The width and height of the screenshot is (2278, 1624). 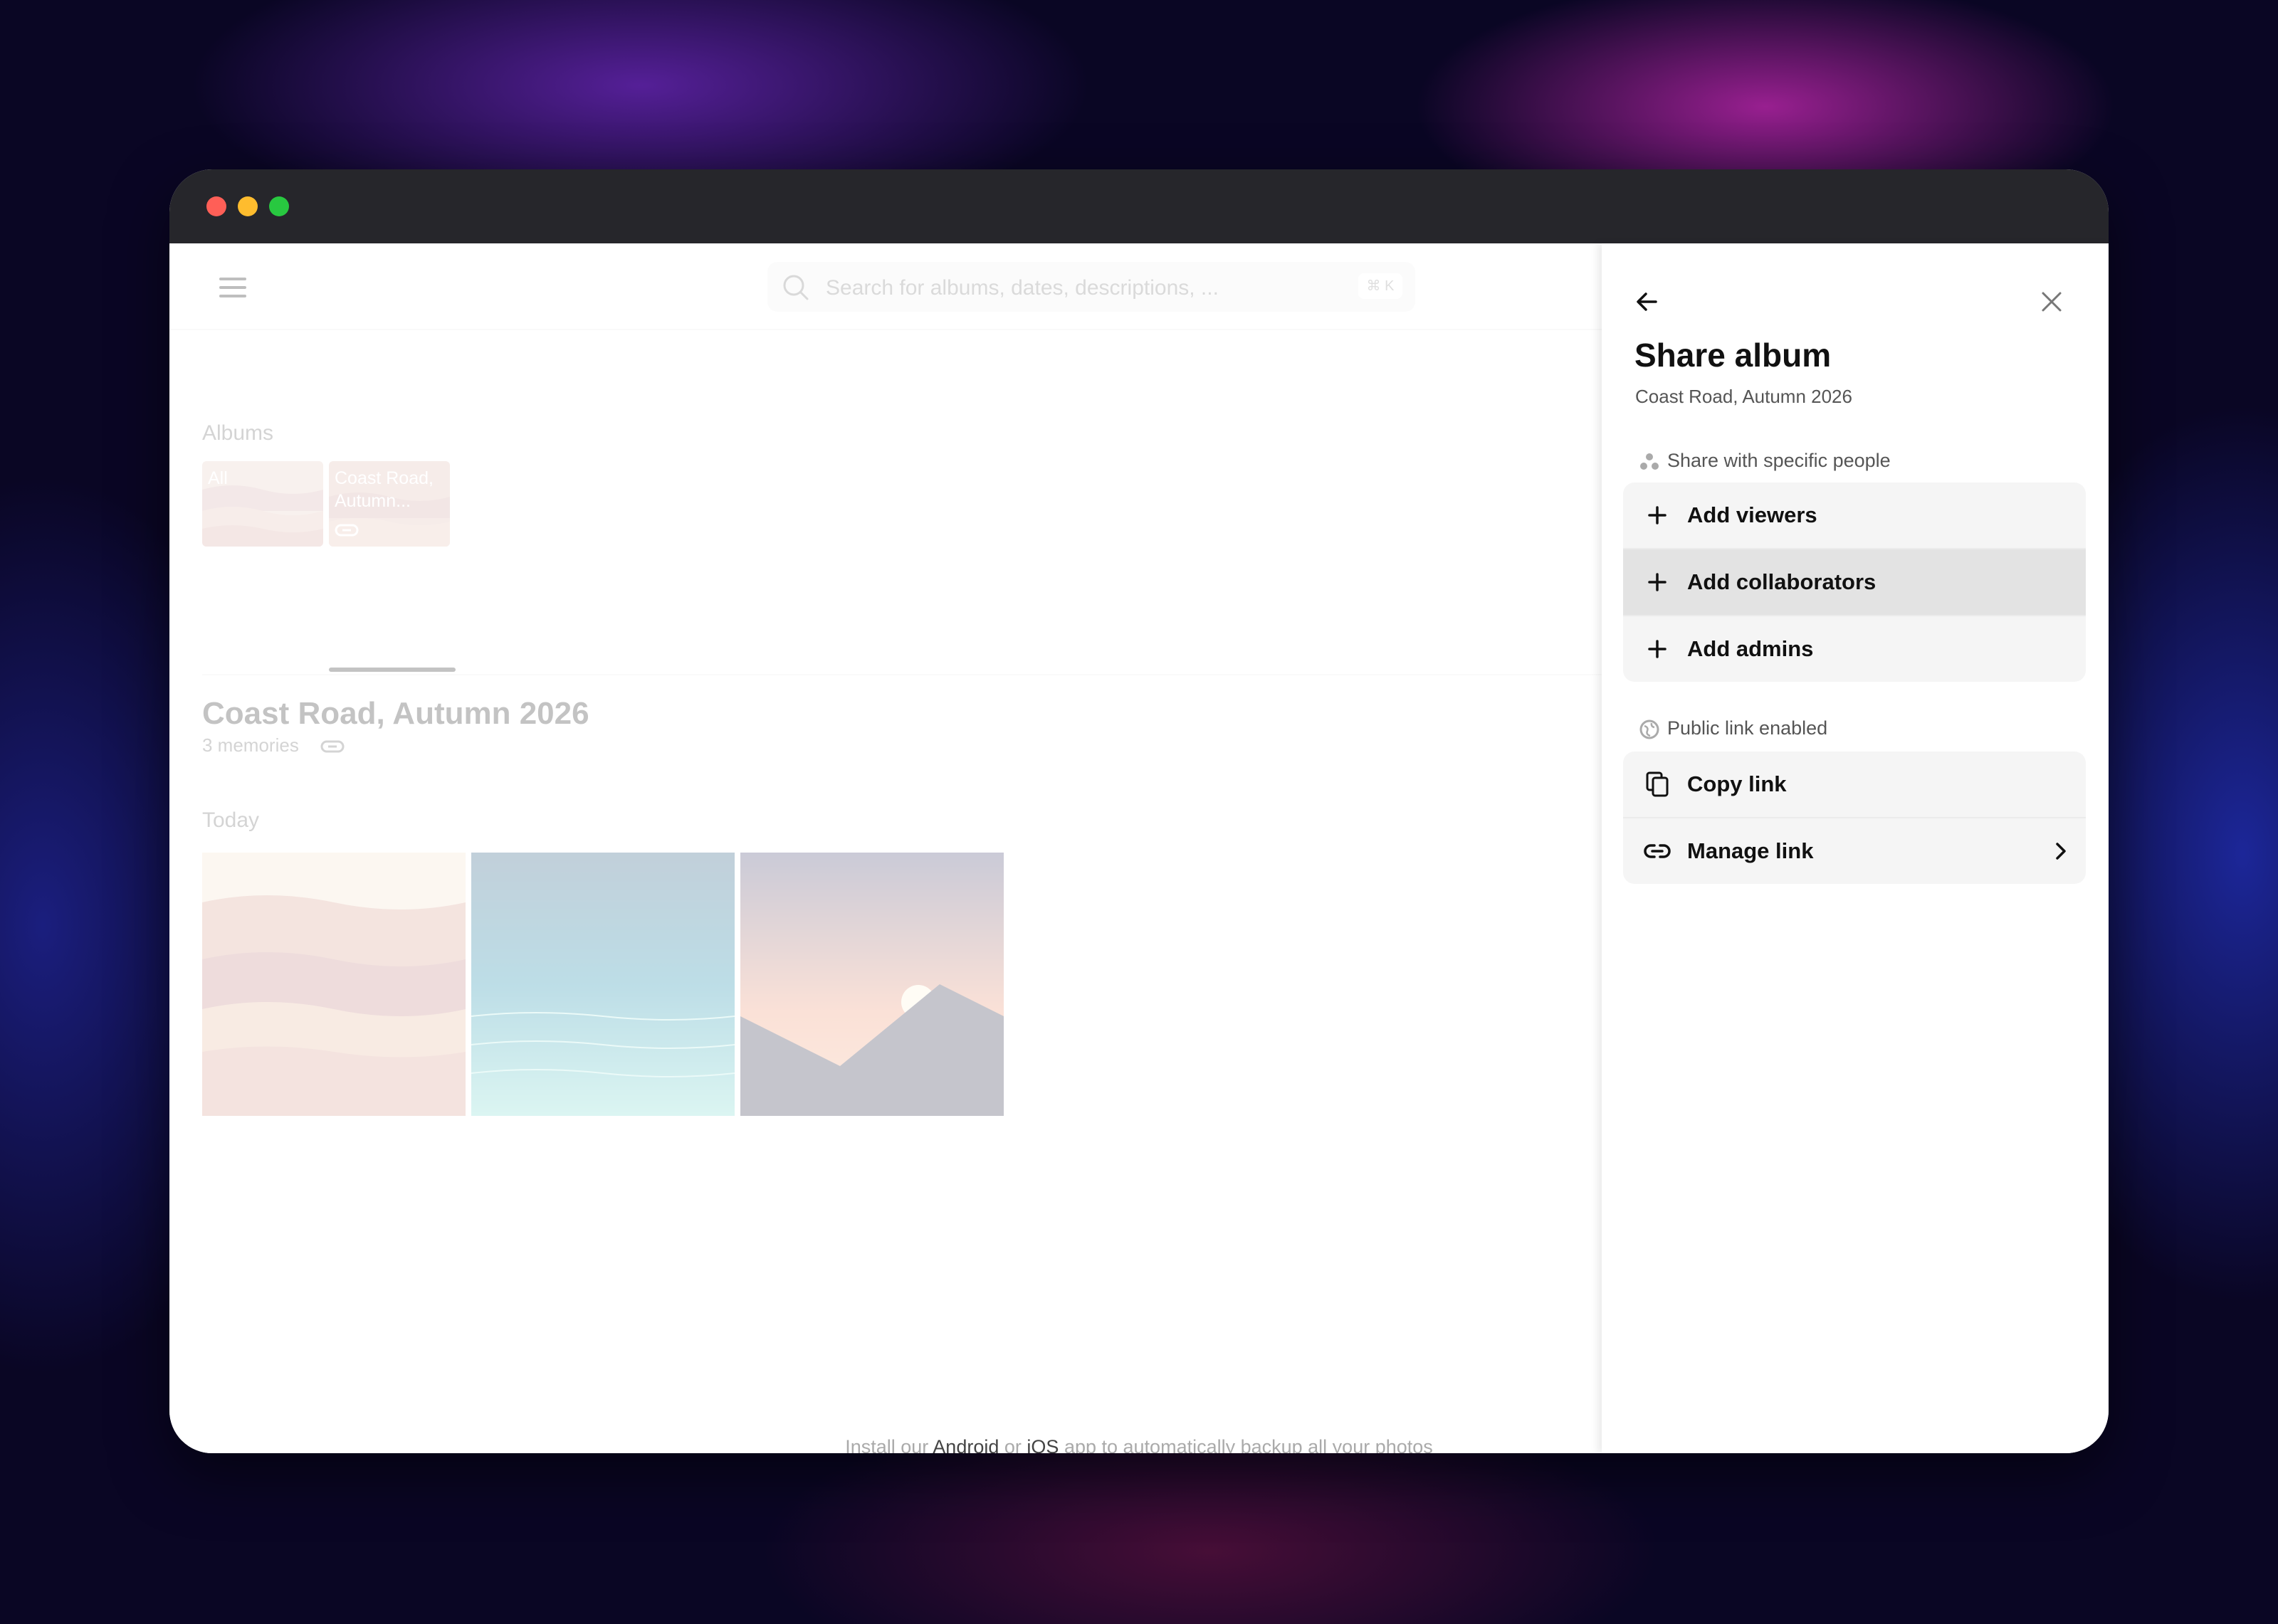 What do you see at coordinates (1139, 206) in the screenshot?
I see `window-titlebar` at bounding box center [1139, 206].